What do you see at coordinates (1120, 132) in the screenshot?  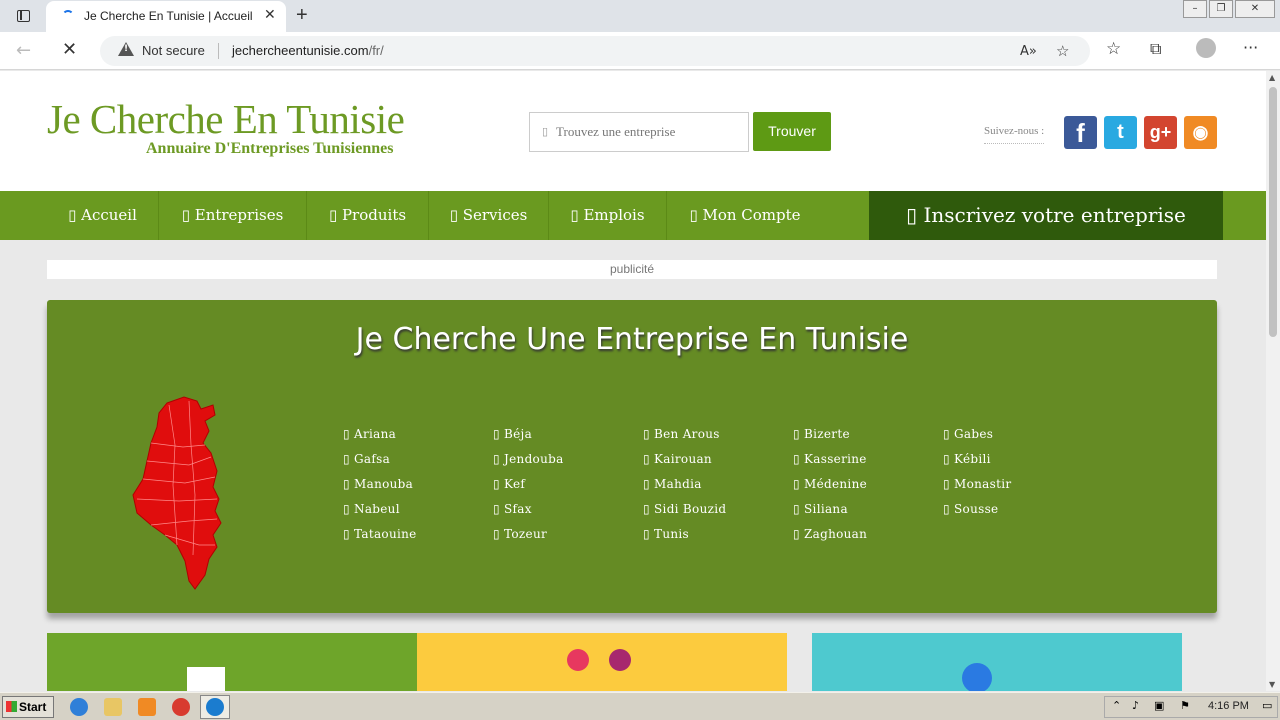 I see `twitter-icon: t` at bounding box center [1120, 132].